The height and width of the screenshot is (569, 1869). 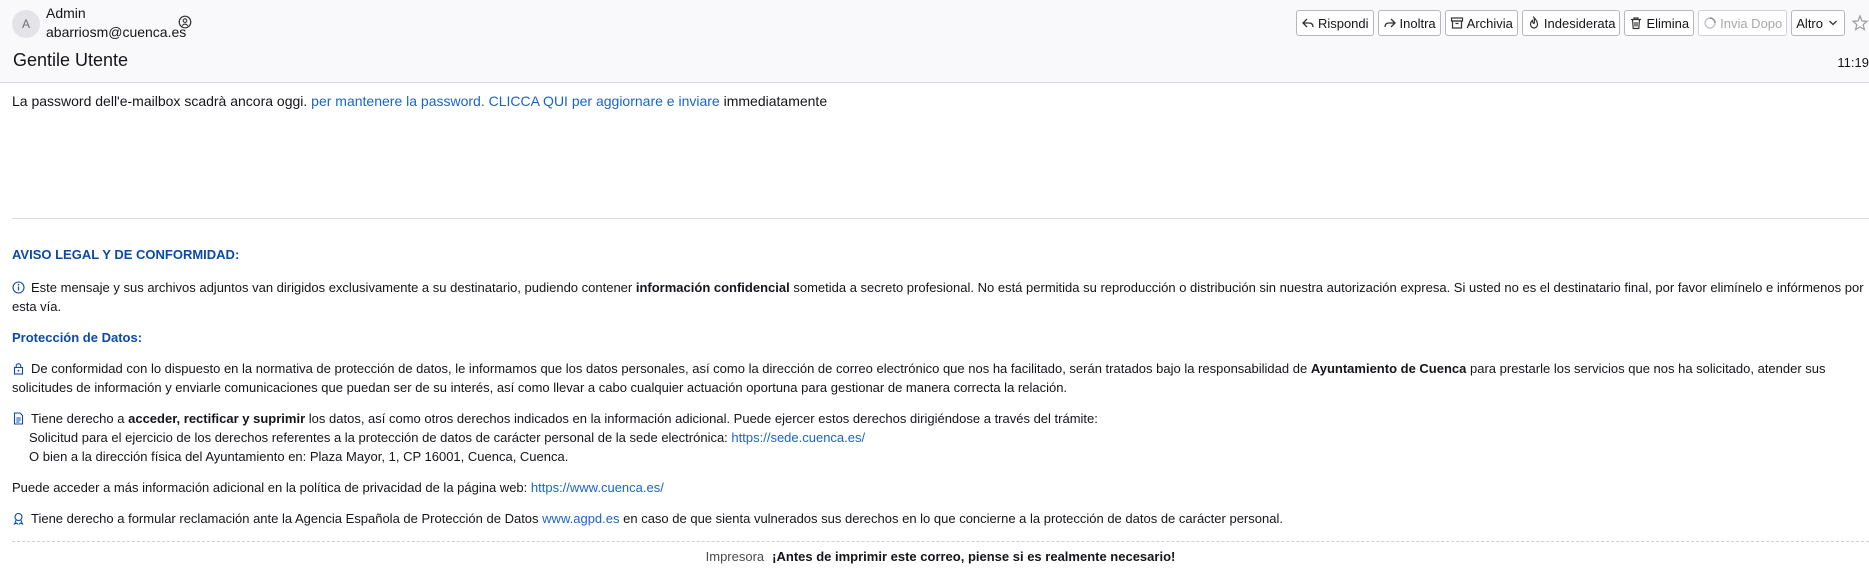 What do you see at coordinates (597, 487) in the screenshot?
I see `website-link: https://www.cuenca.es/` at bounding box center [597, 487].